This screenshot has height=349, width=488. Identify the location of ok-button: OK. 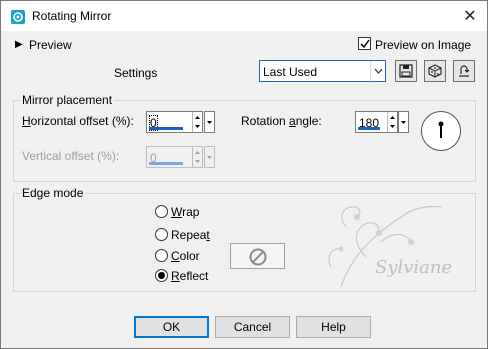
(171, 327).